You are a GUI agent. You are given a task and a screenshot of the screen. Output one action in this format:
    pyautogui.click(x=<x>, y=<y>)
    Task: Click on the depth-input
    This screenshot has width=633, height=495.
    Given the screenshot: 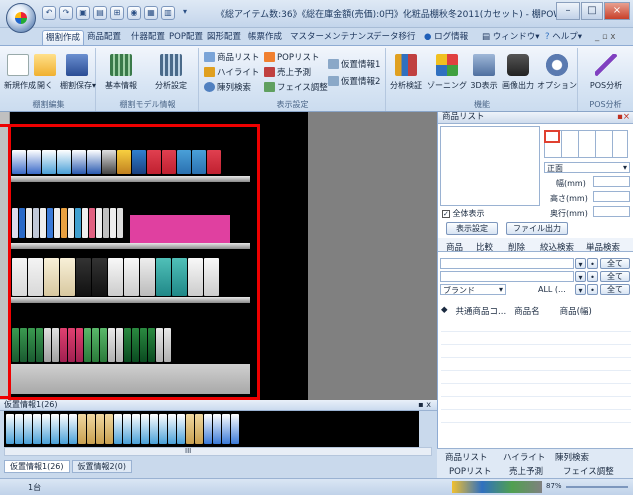 What is the action you would take?
    pyautogui.click(x=611, y=211)
    